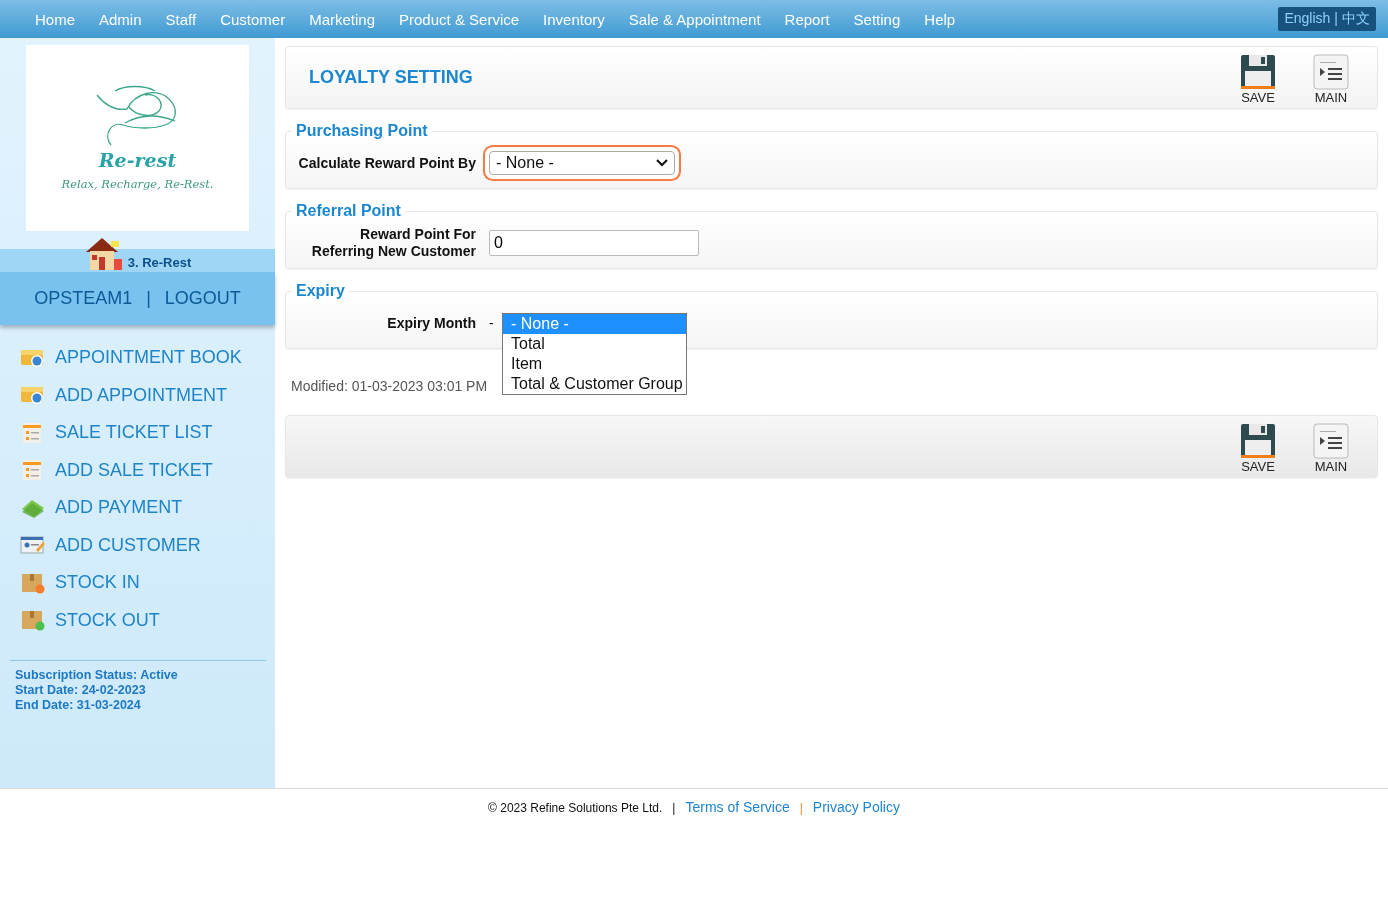 The width and height of the screenshot is (1388, 902). I want to click on dropdown-option: - None -, so click(594, 324).